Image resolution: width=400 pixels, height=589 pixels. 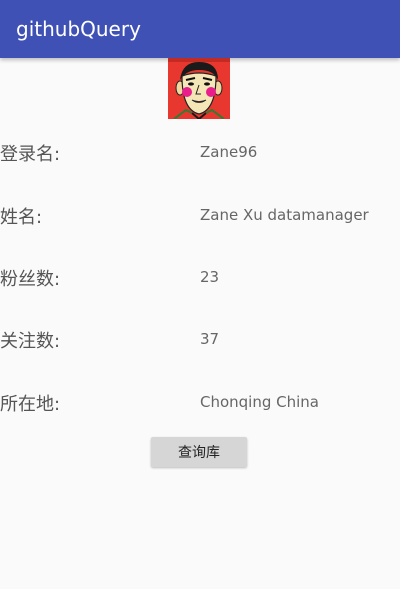 What do you see at coordinates (199, 88) in the screenshot?
I see `avatar` at bounding box center [199, 88].